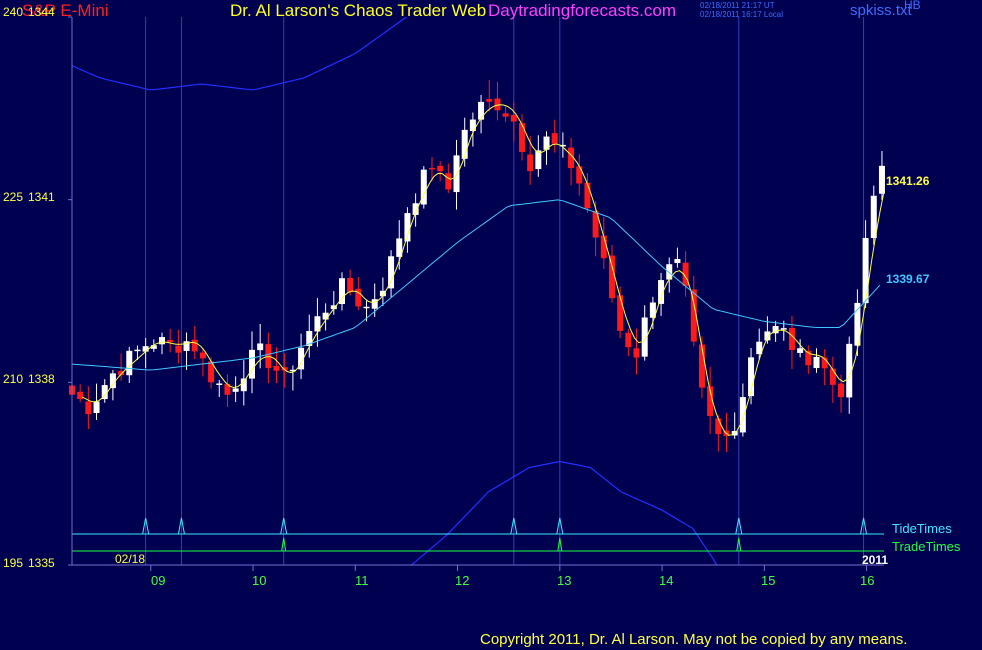 This screenshot has height=650, width=982. I want to click on y-tick-price: 1338, so click(41, 379).